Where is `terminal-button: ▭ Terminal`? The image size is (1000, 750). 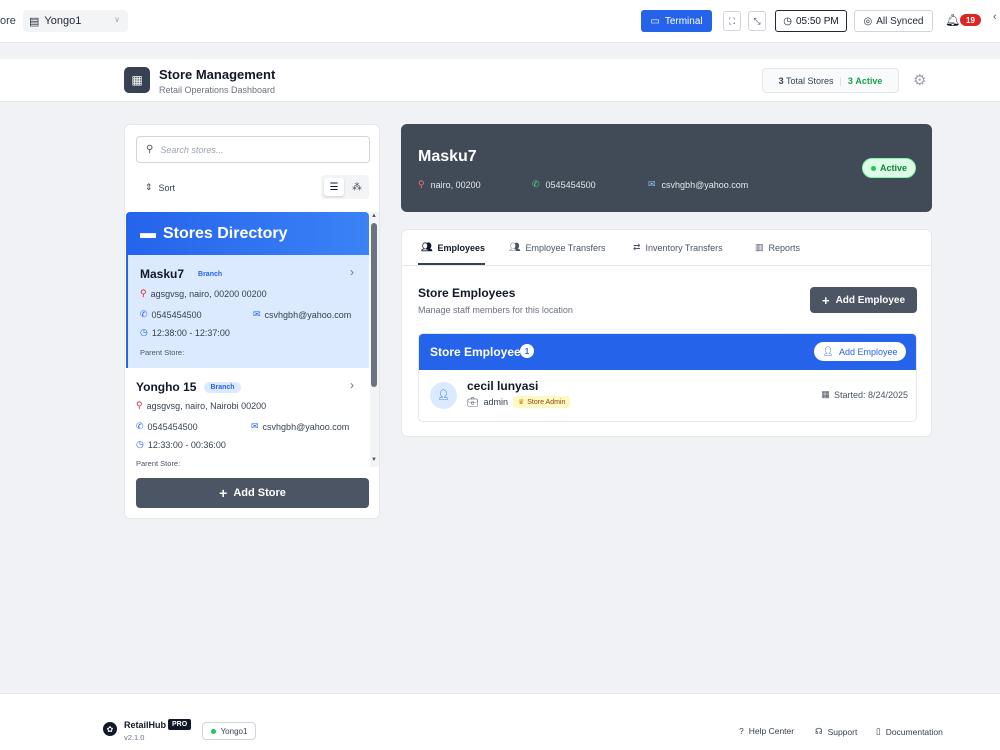 terminal-button: ▭ Terminal is located at coordinates (676, 21).